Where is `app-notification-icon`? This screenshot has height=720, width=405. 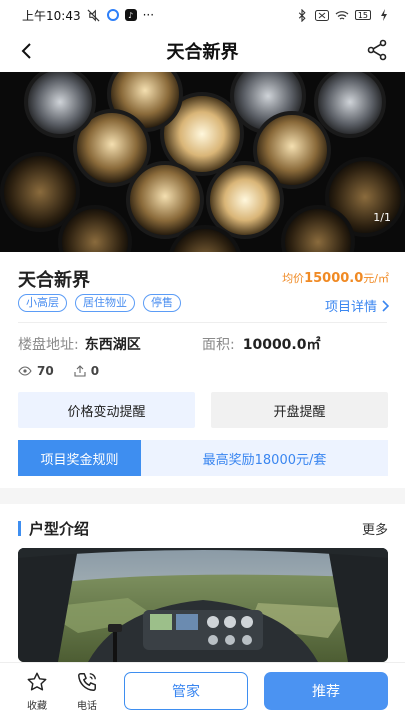
app-notification-icon is located at coordinates (112, 15).